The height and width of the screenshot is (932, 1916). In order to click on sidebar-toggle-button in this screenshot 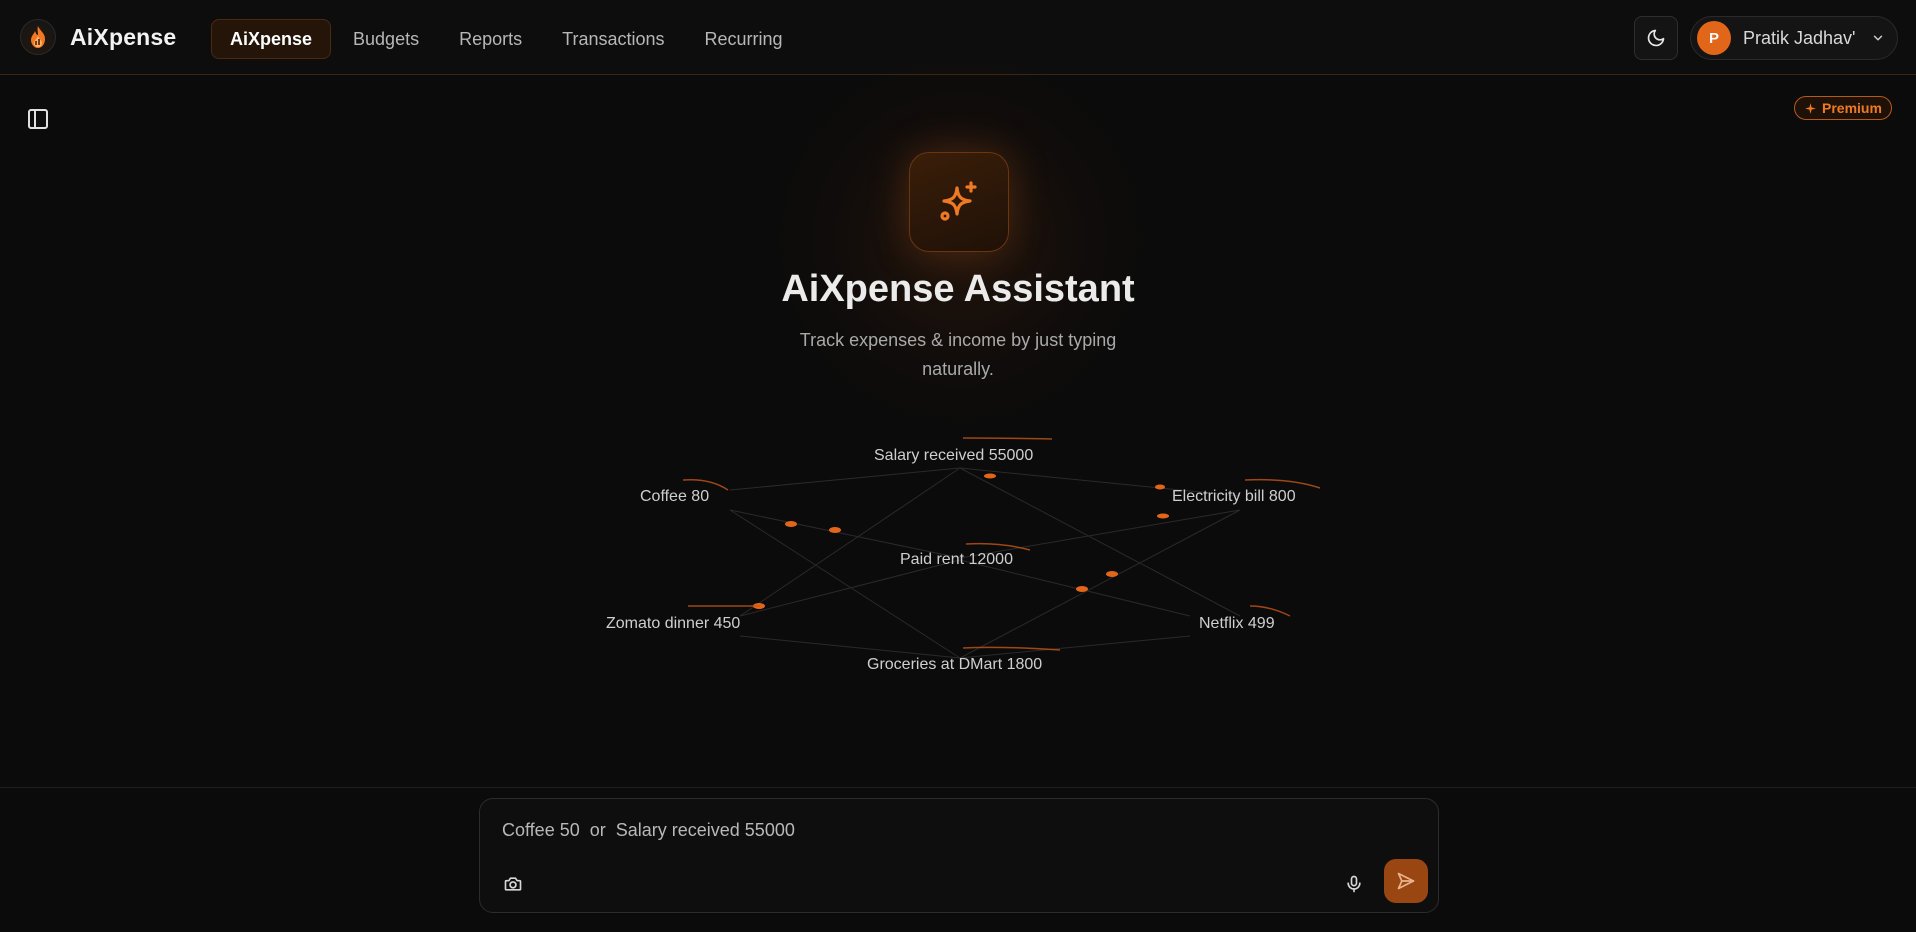, I will do `click(38, 119)`.